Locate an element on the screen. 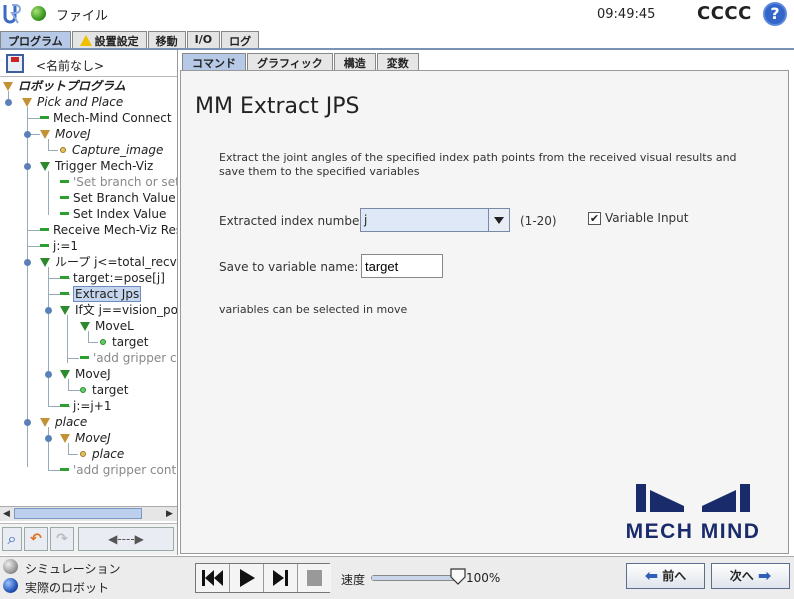 The width and height of the screenshot is (794, 599). page-title: MM Extract JPS is located at coordinates (277, 106).